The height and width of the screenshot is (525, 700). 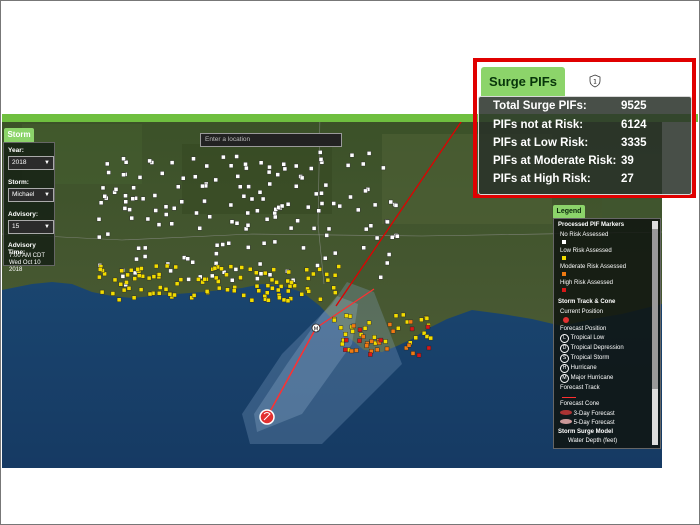 What do you see at coordinates (47, 227) in the screenshot?
I see `chevron-down-icon: ▼` at bounding box center [47, 227].